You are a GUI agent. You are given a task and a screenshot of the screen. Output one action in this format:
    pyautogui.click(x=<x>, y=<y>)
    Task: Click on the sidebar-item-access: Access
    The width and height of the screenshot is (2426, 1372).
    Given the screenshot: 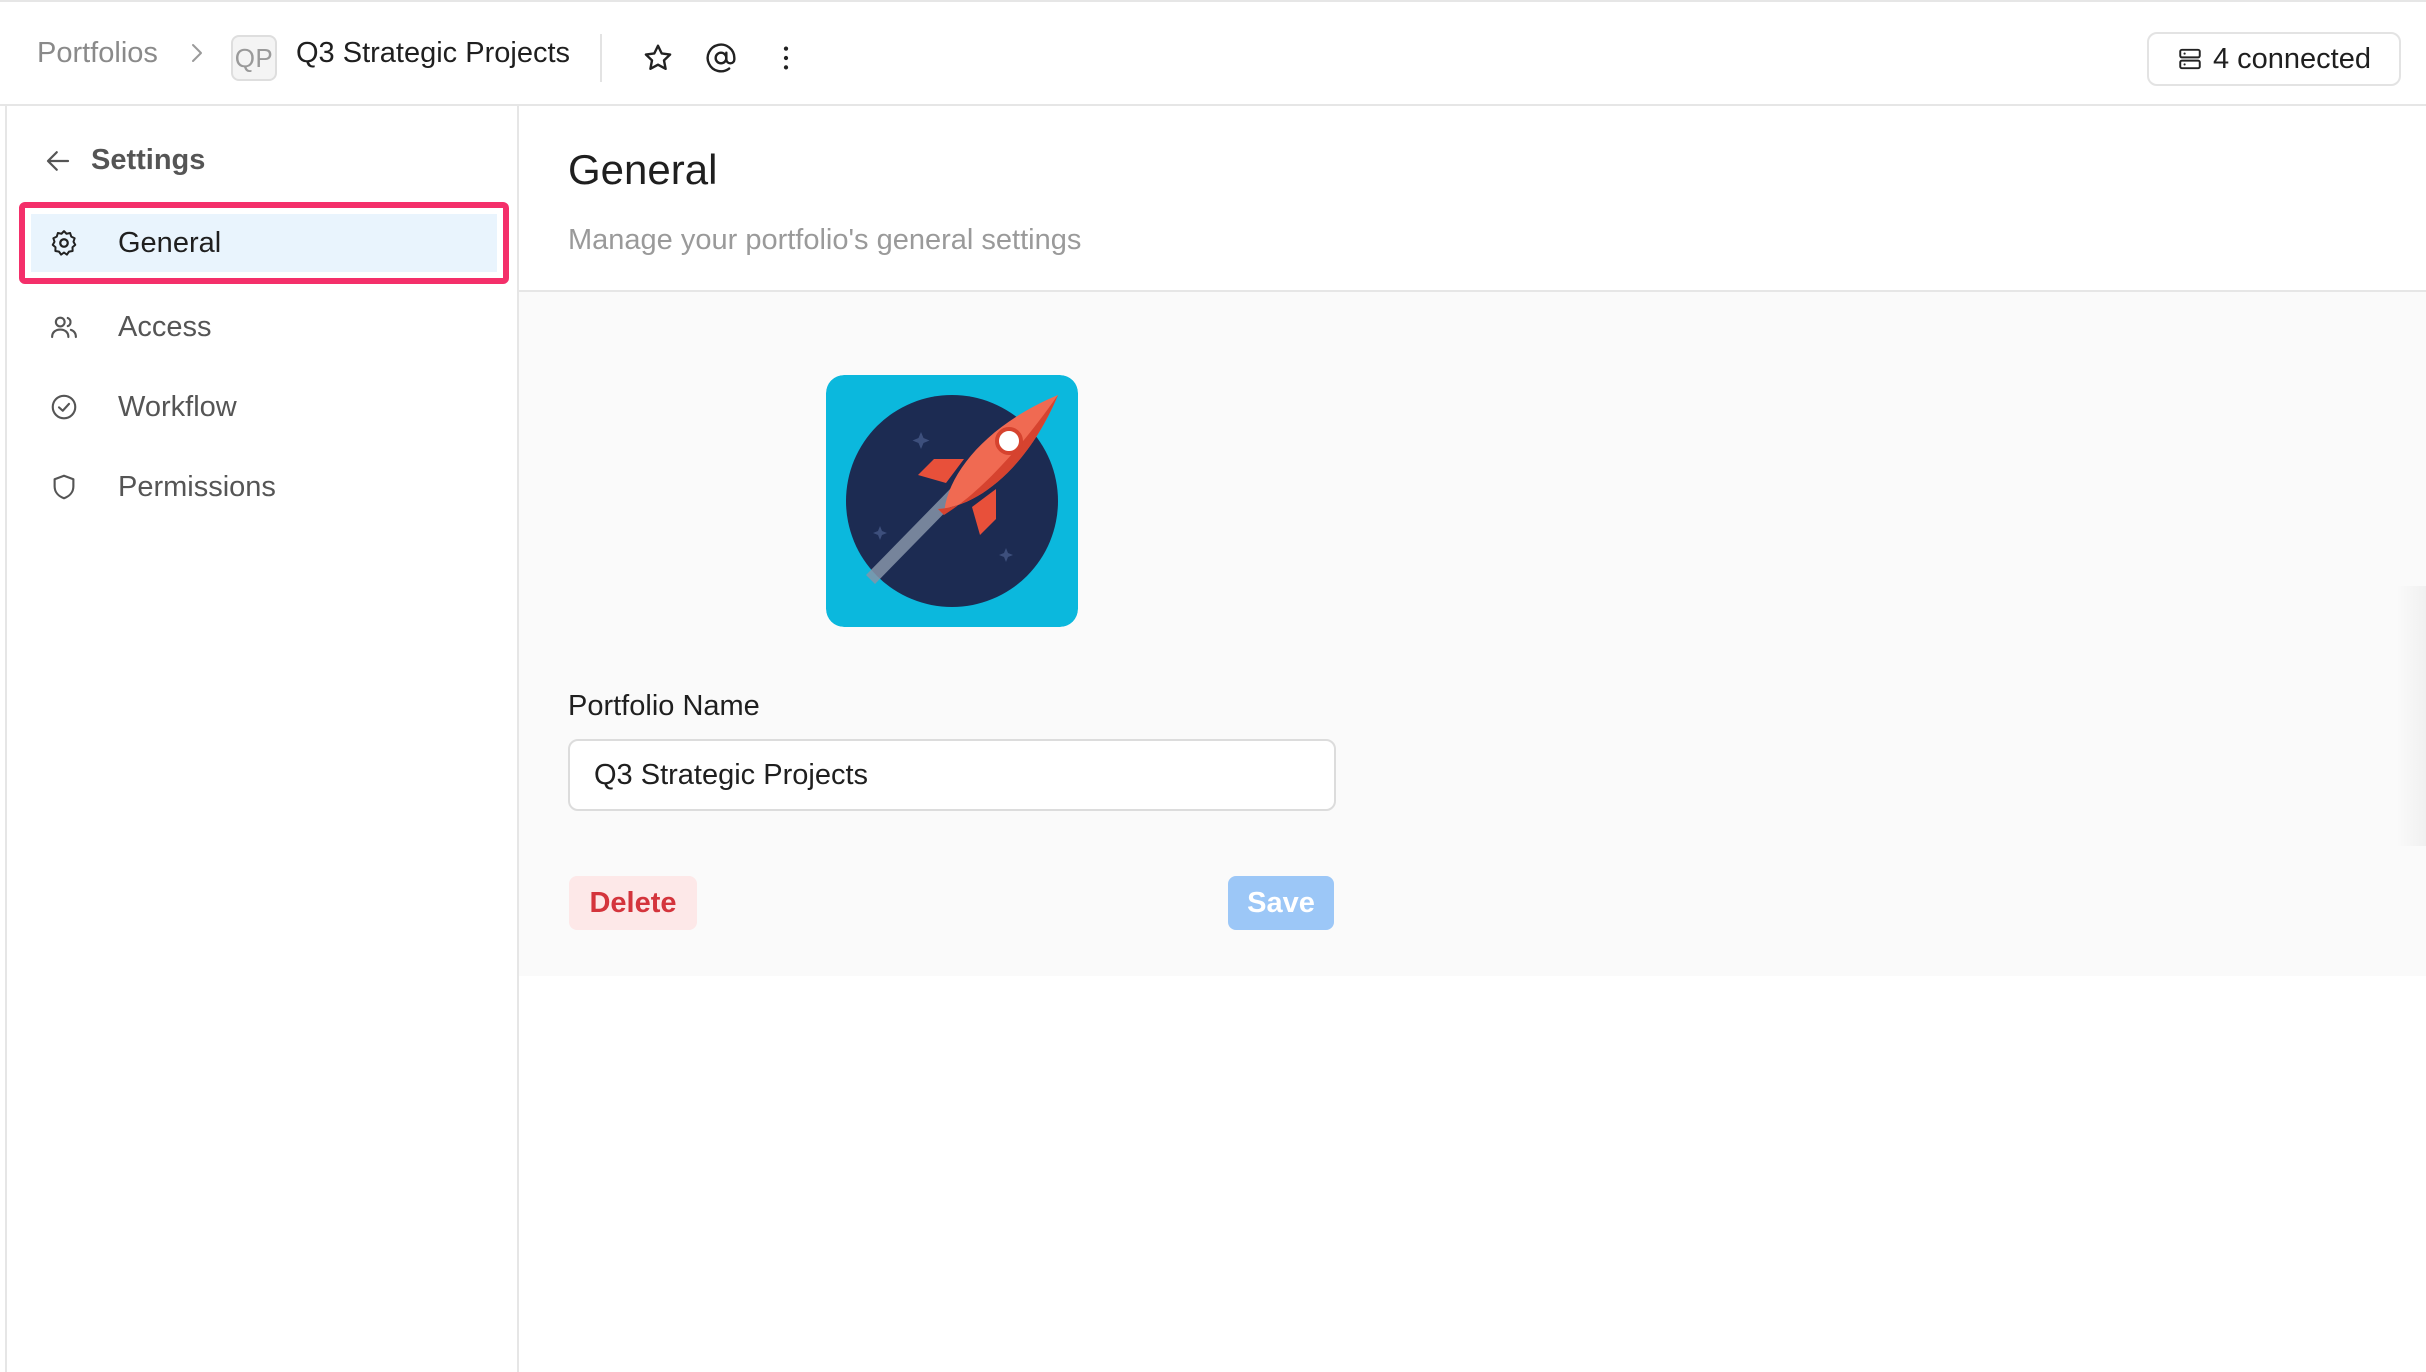 What is the action you would take?
    pyautogui.click(x=264, y=327)
    